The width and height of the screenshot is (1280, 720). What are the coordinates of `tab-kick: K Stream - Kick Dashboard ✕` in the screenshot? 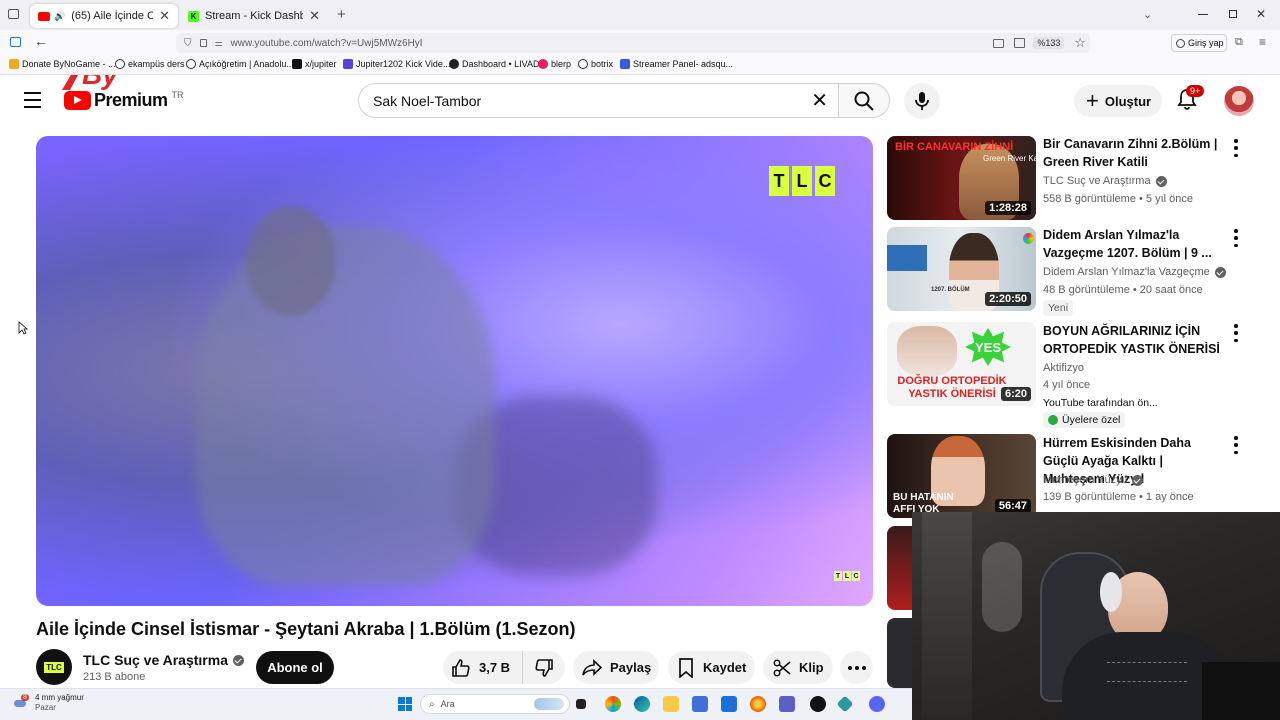 It's located at (254, 16).